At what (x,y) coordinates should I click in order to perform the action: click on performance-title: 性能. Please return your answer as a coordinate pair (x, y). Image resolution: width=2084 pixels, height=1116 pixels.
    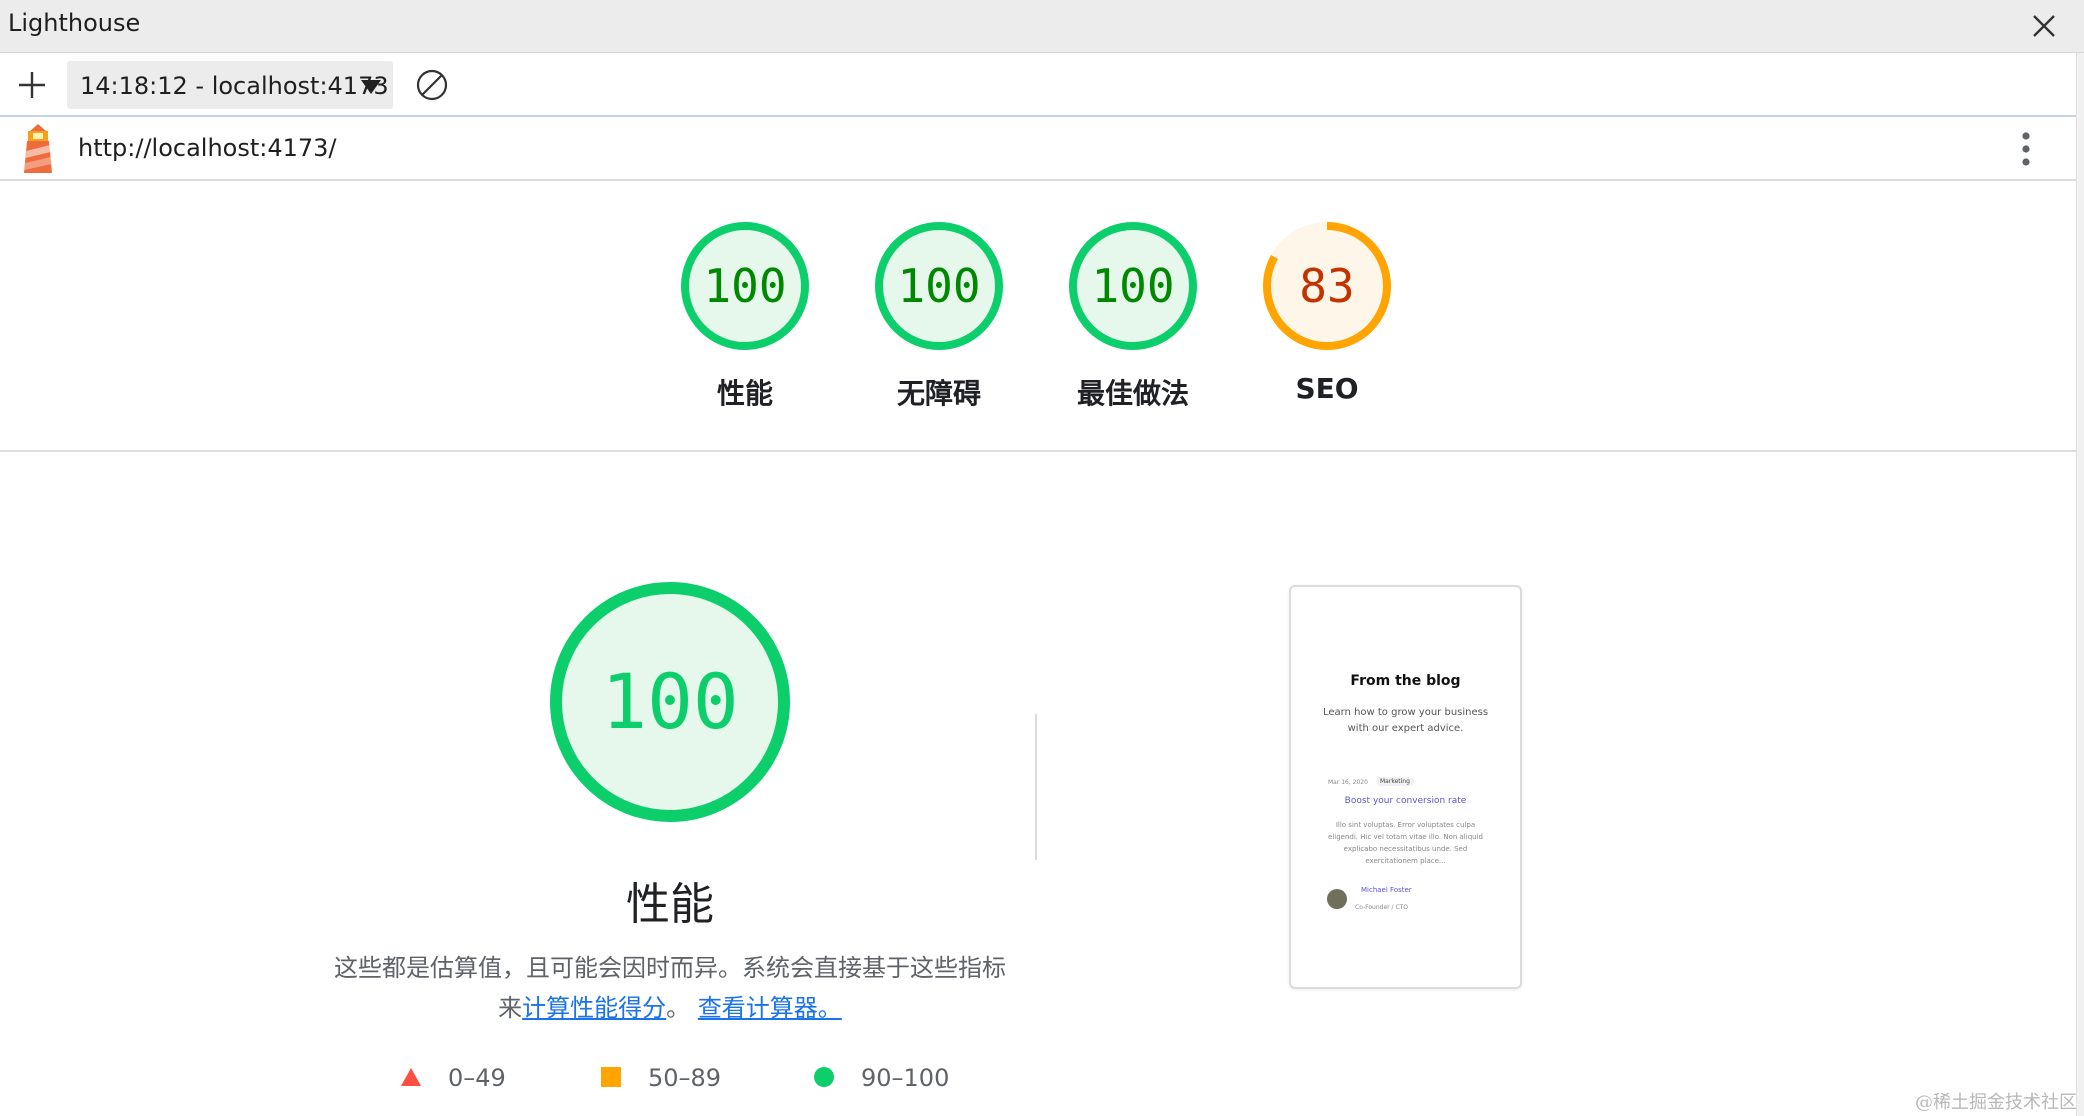
    Looking at the image, I should click on (670, 904).